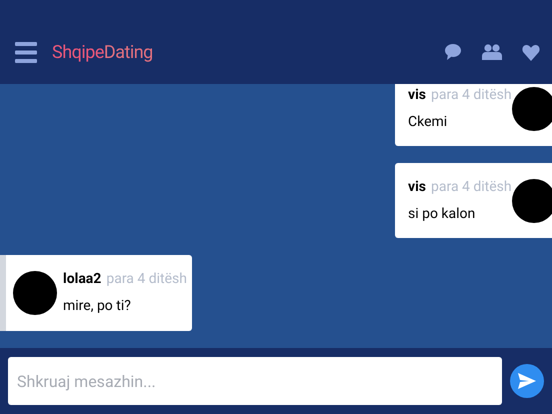 The height and width of the screenshot is (414, 552). What do you see at coordinates (102, 52) in the screenshot?
I see `logo: ShqipeDating` at bounding box center [102, 52].